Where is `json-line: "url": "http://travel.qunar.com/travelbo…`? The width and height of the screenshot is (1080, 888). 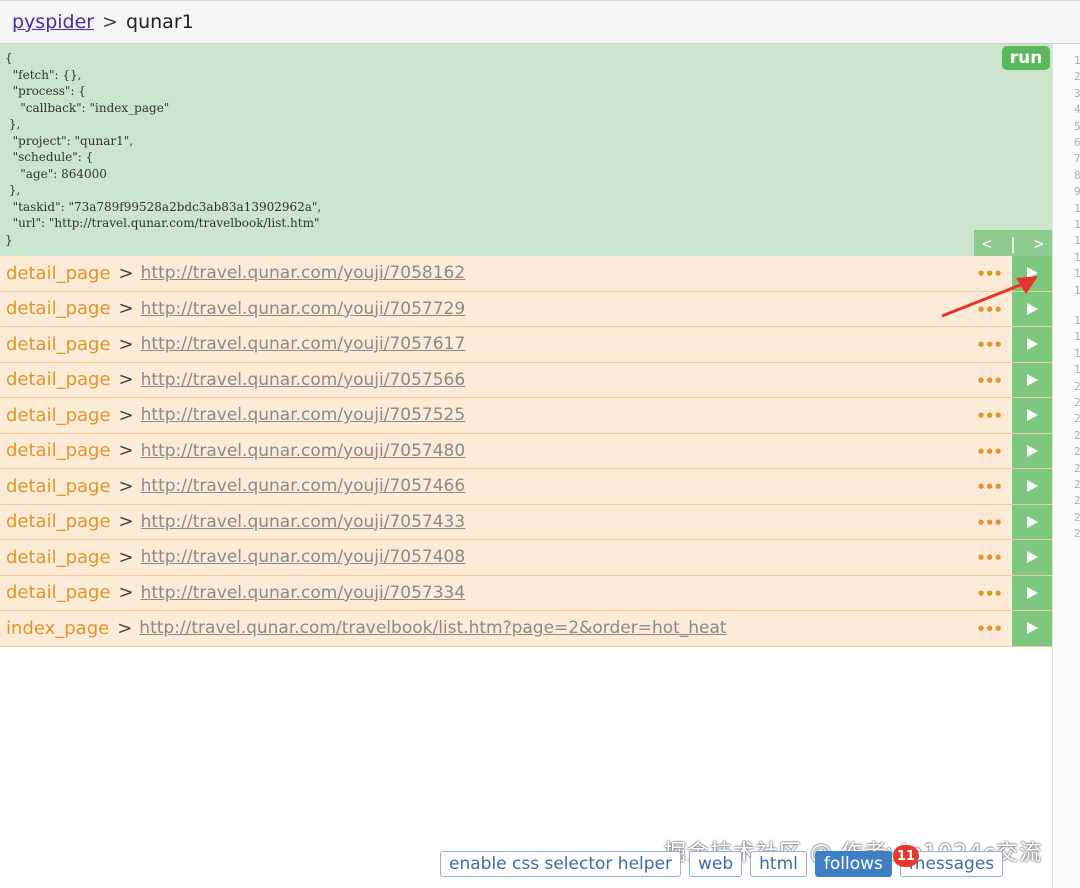
json-line: "url": "http://travel.qunar.com/travelbo… is located at coordinates (162, 223).